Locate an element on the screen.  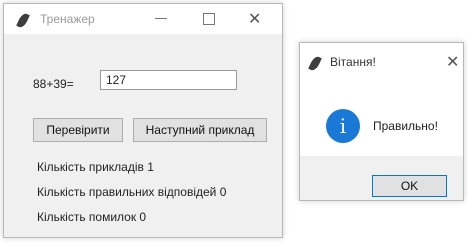
check-button: Перевірити is located at coordinates (78, 130).